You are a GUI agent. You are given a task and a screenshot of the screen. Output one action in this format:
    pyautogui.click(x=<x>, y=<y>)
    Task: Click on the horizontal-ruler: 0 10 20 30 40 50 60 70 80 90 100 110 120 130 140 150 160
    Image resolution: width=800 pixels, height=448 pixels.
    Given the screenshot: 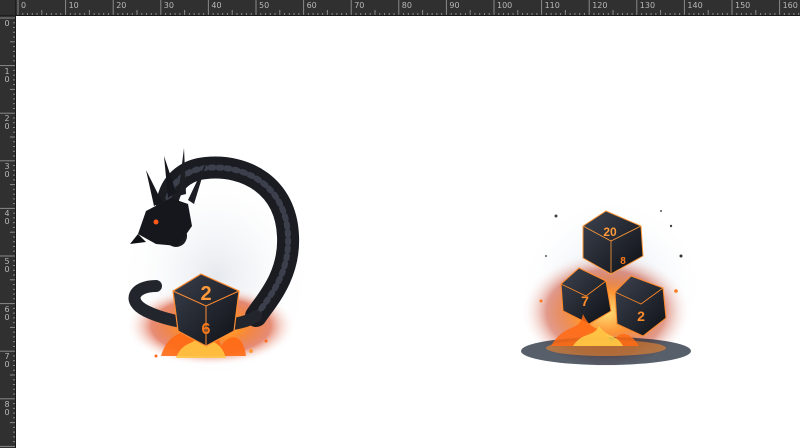 What is the action you would take?
    pyautogui.click(x=408, y=8)
    